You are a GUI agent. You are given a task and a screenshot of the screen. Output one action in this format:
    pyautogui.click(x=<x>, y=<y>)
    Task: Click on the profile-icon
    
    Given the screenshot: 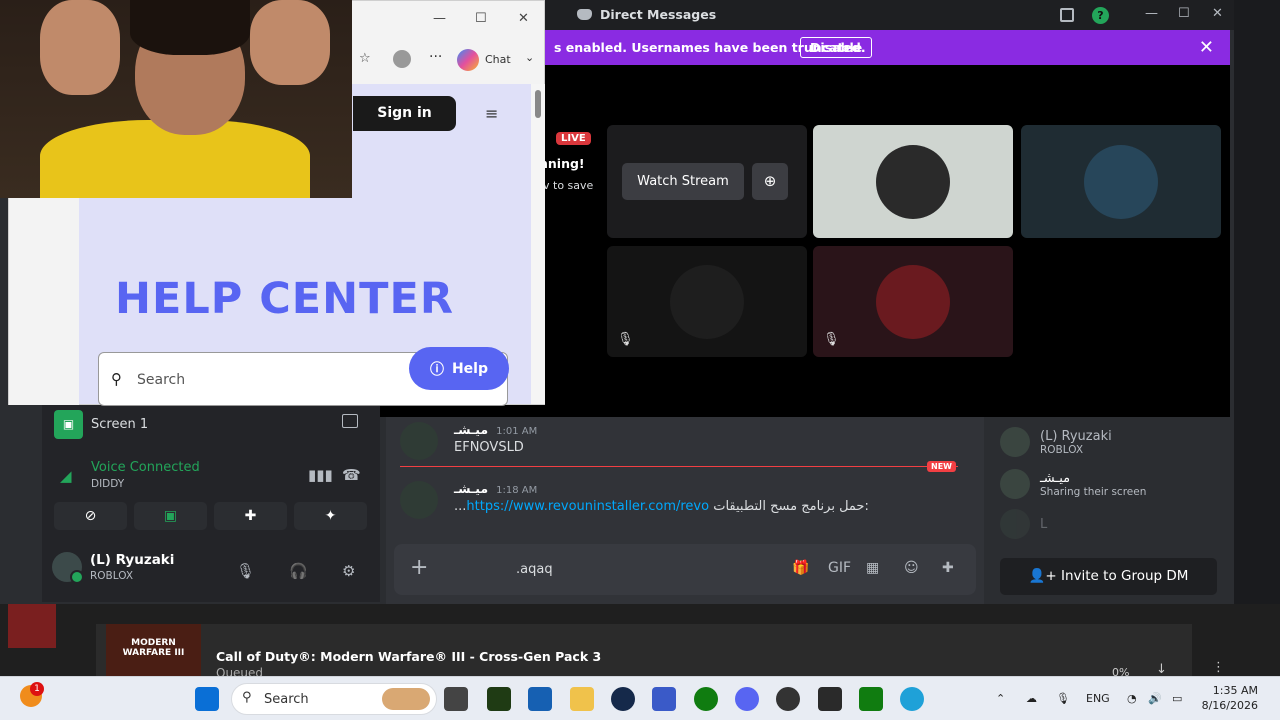 What is the action you would take?
    pyautogui.click(x=402, y=59)
    